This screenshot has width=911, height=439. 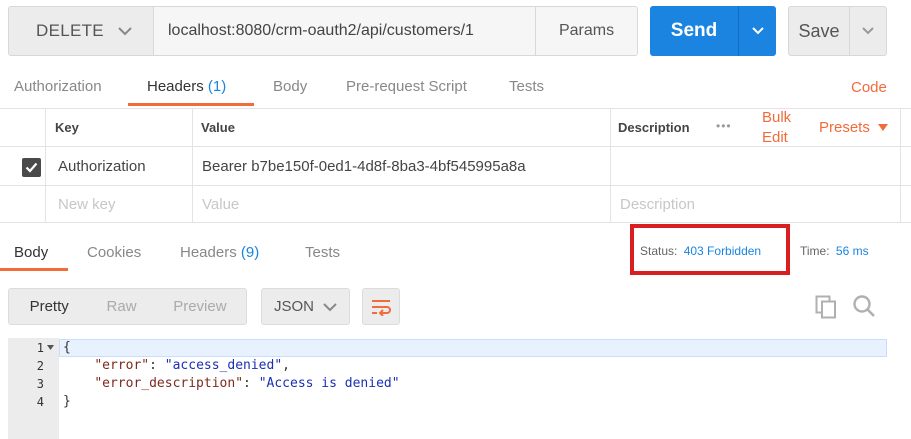 I want to click on tab-body: Body, so click(x=290, y=91).